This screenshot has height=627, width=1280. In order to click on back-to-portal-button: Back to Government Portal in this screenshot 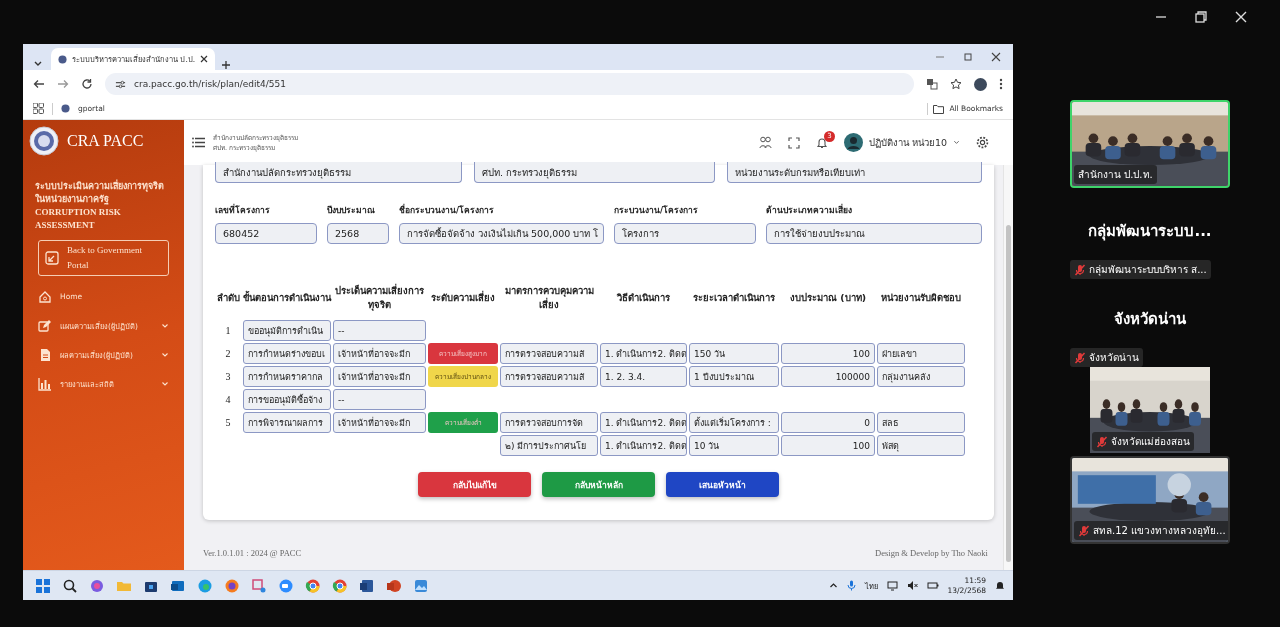, I will do `click(103, 258)`.